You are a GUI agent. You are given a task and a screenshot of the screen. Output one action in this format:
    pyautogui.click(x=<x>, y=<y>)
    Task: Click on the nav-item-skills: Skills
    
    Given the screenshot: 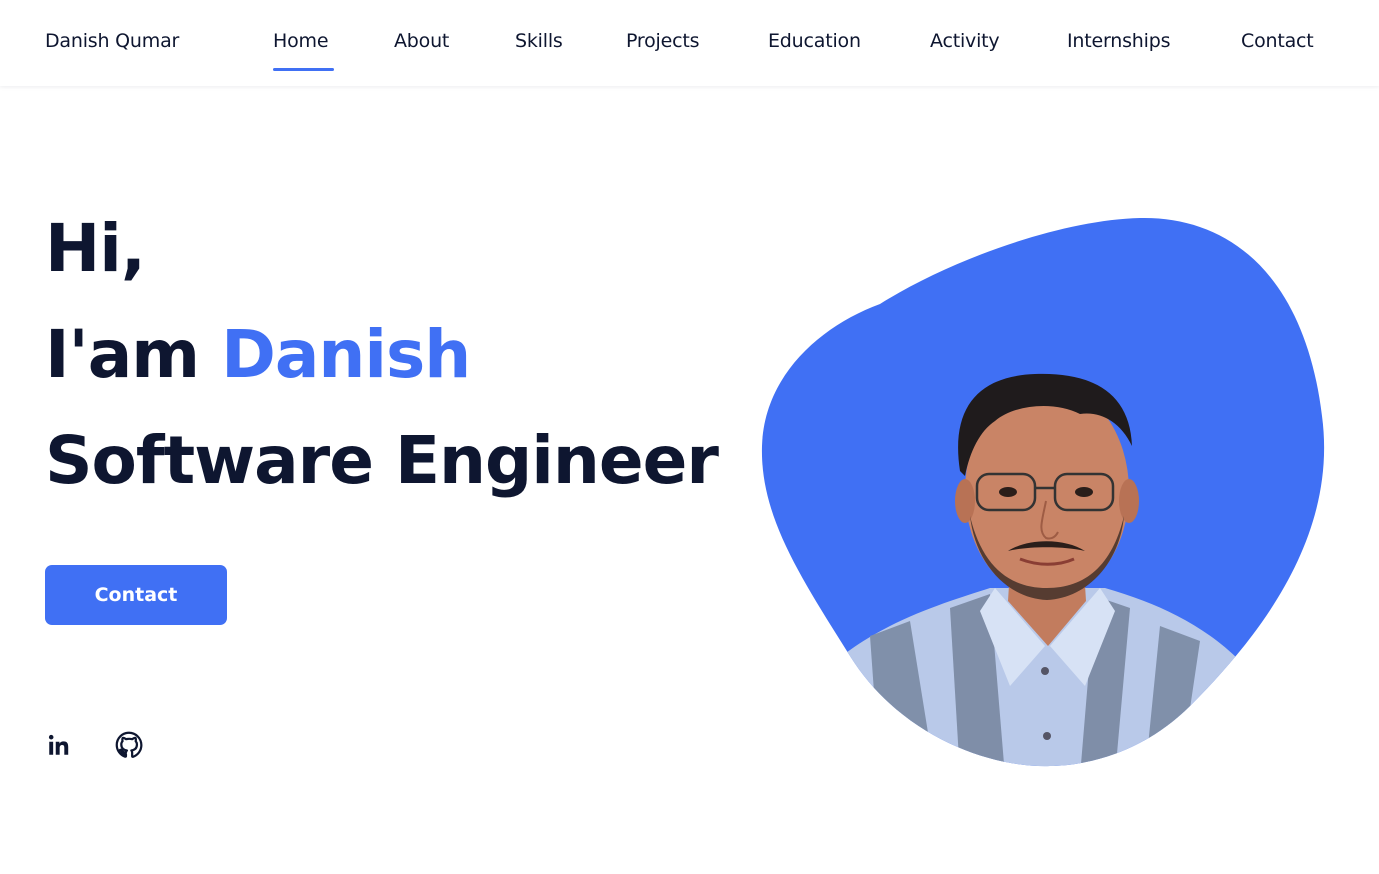 What is the action you would take?
    pyautogui.click(x=539, y=41)
    